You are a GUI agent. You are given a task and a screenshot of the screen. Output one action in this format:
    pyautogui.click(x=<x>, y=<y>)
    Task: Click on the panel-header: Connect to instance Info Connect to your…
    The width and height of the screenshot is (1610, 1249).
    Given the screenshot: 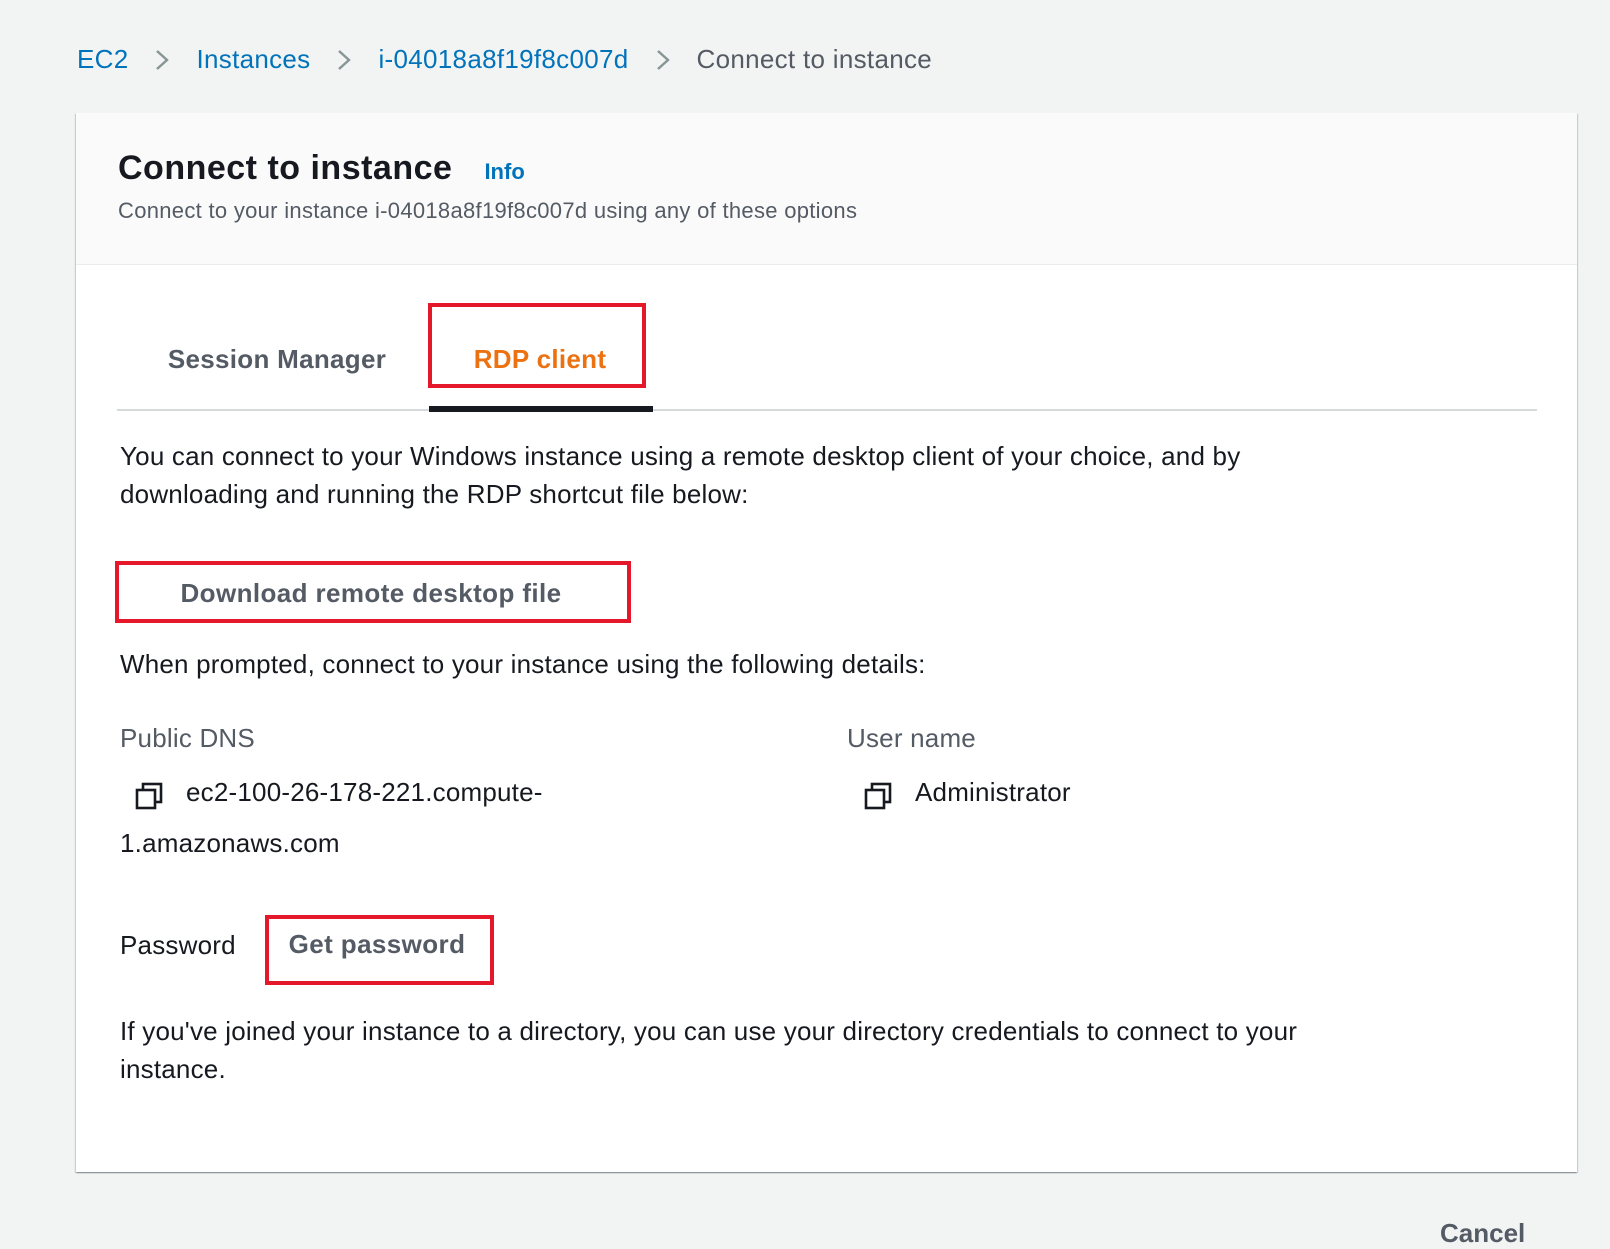 What is the action you would take?
    pyautogui.click(x=826, y=189)
    